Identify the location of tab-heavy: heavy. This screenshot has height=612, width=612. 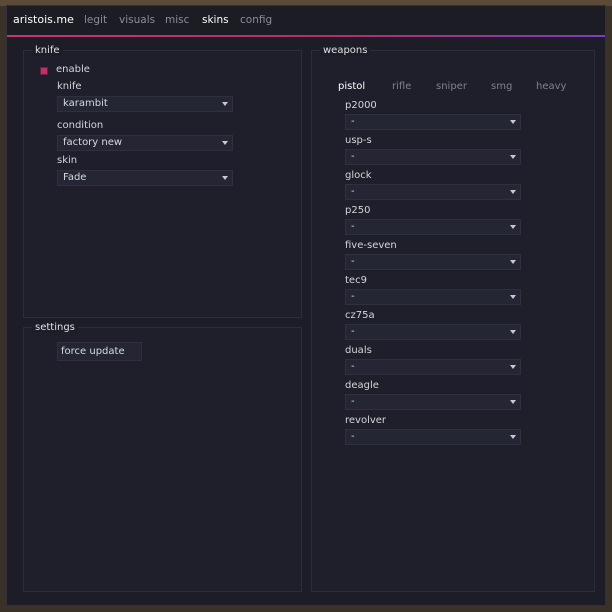
(551, 86).